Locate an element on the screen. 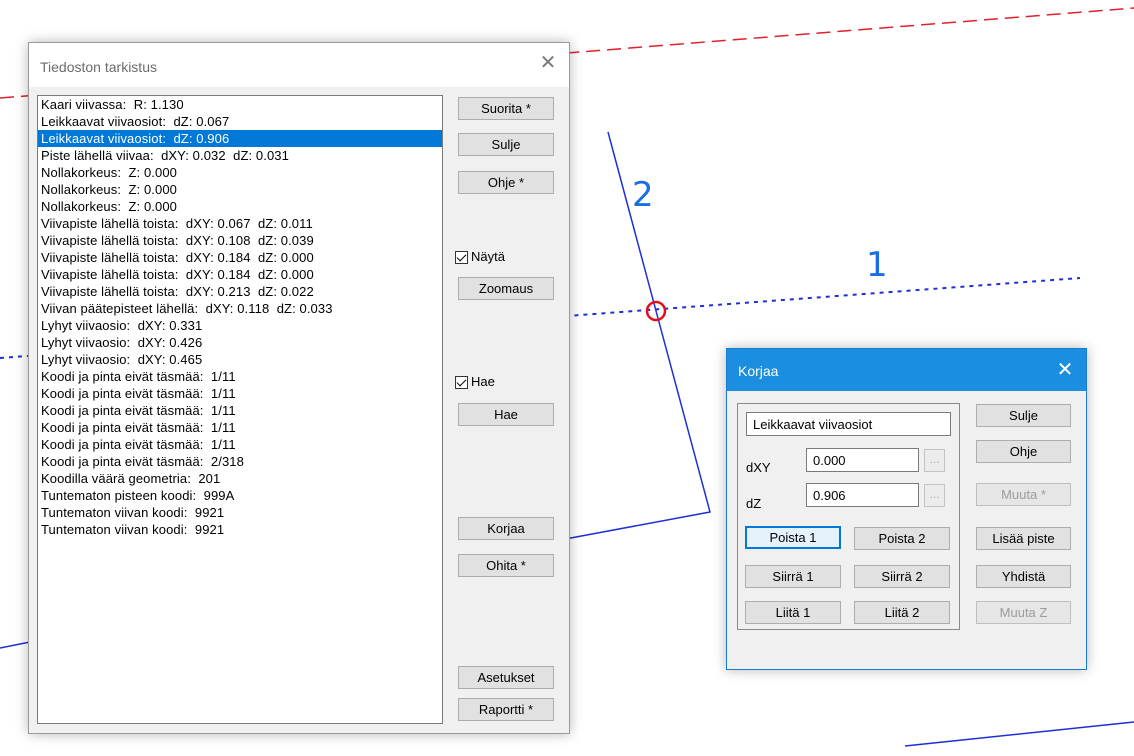  zoom-button: Zoomaus is located at coordinates (506, 288).